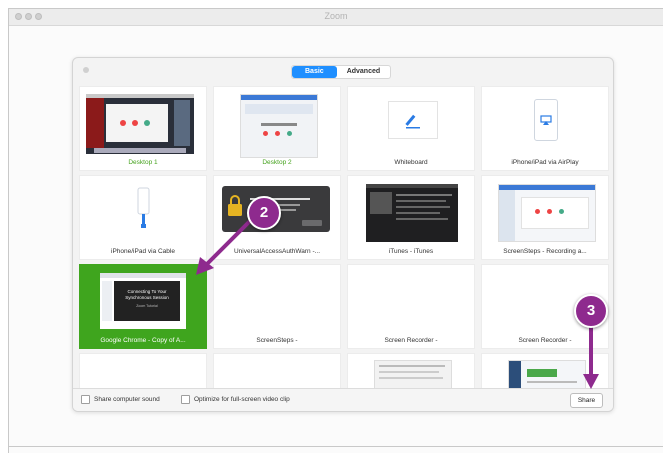 This screenshot has height=453, width=663. What do you see at coordinates (143, 251) in the screenshot?
I see `tile-label: iPhone/iPad via Cable` at bounding box center [143, 251].